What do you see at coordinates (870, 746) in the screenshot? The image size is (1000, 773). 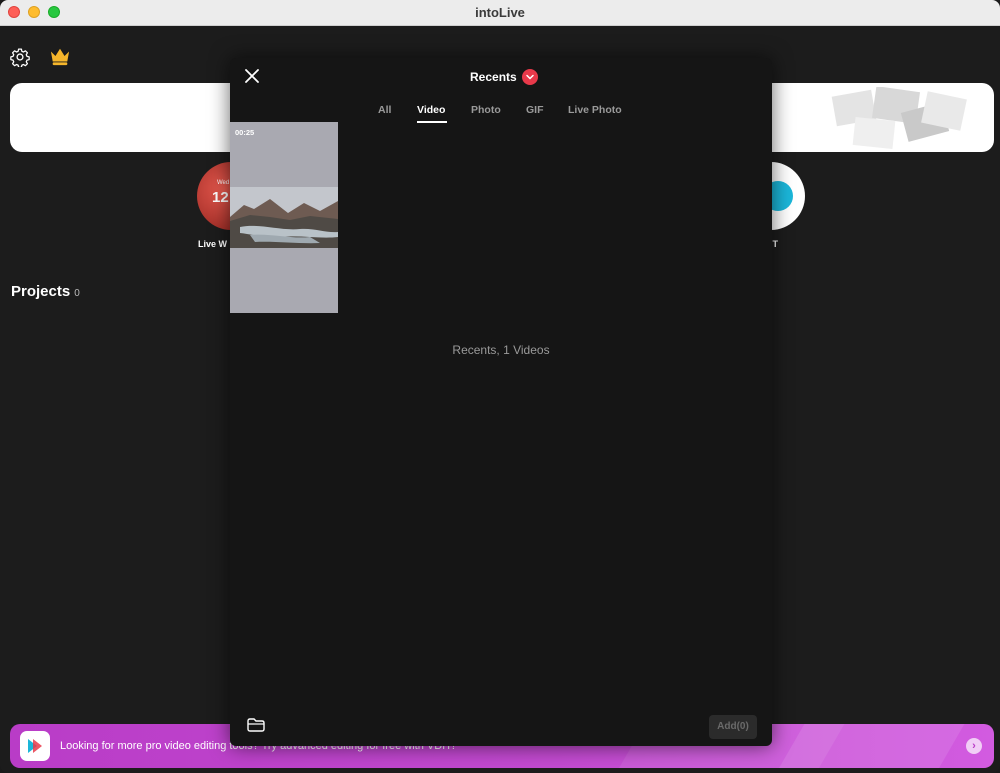 I see `promo-decoration` at bounding box center [870, 746].